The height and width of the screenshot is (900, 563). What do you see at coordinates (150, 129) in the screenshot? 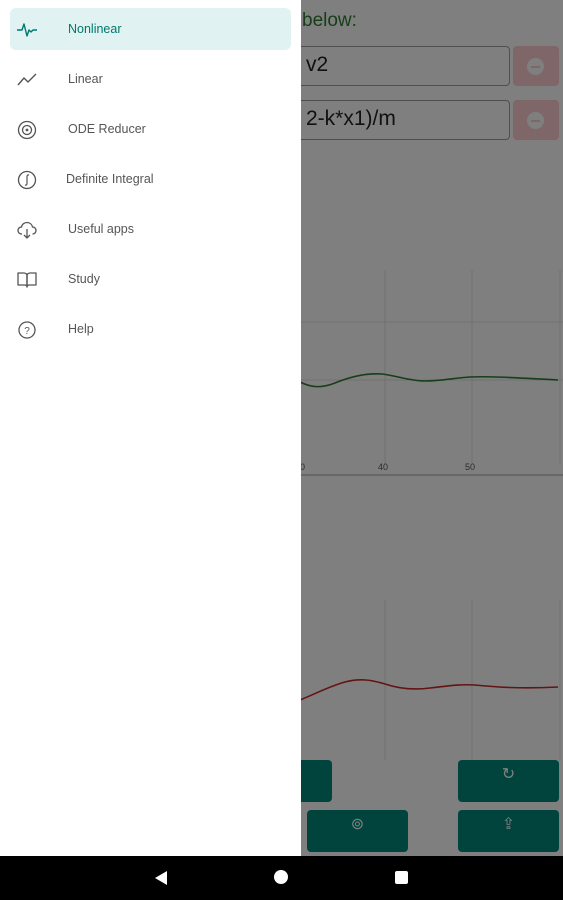
I see `drawer-item-ode-reducer: ODE Reducer` at bounding box center [150, 129].